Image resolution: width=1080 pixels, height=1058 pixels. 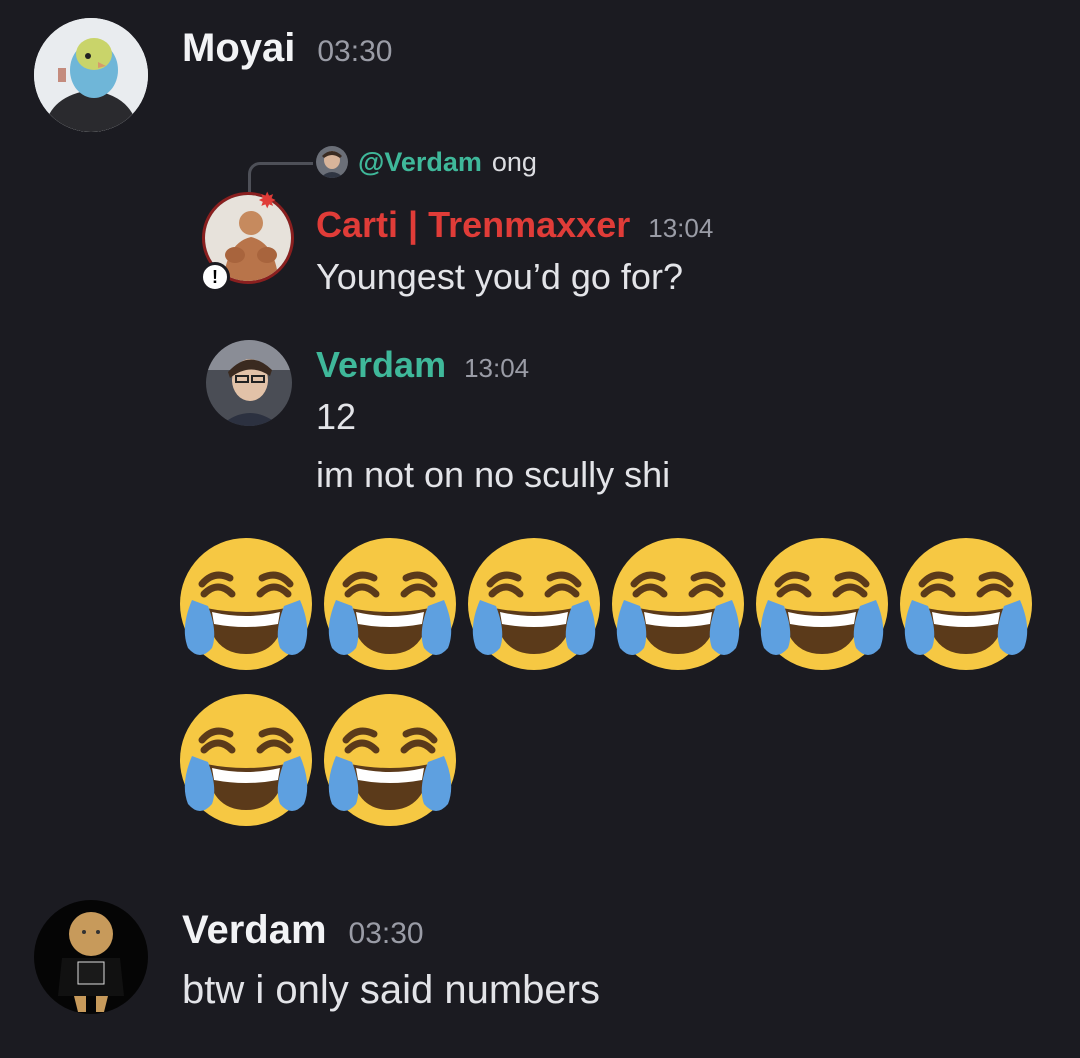 I want to click on quoted-message-text: im not on no scully shi, so click(x=493, y=474).